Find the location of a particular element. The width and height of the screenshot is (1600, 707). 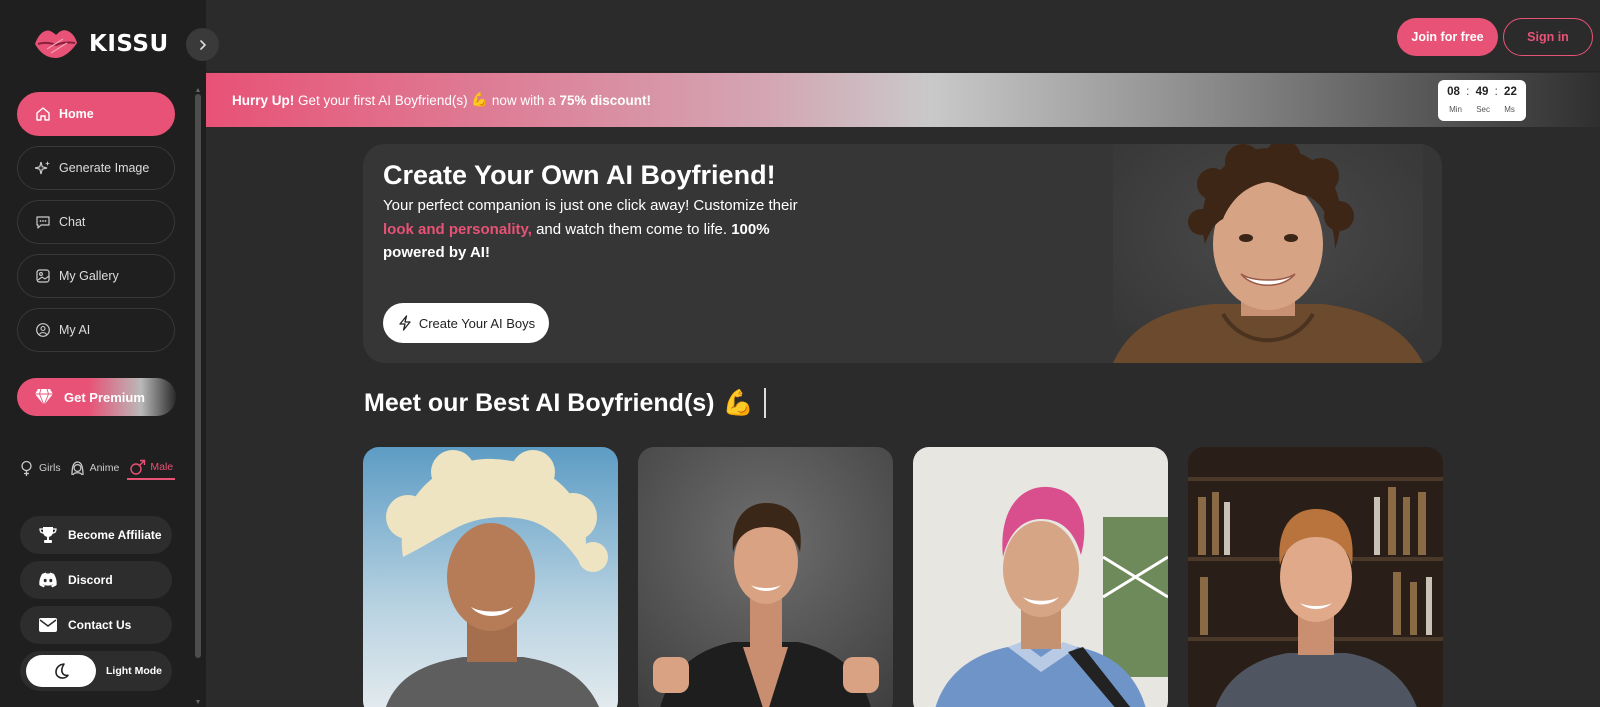

hero-portrait-image is located at coordinates (1268, 253).